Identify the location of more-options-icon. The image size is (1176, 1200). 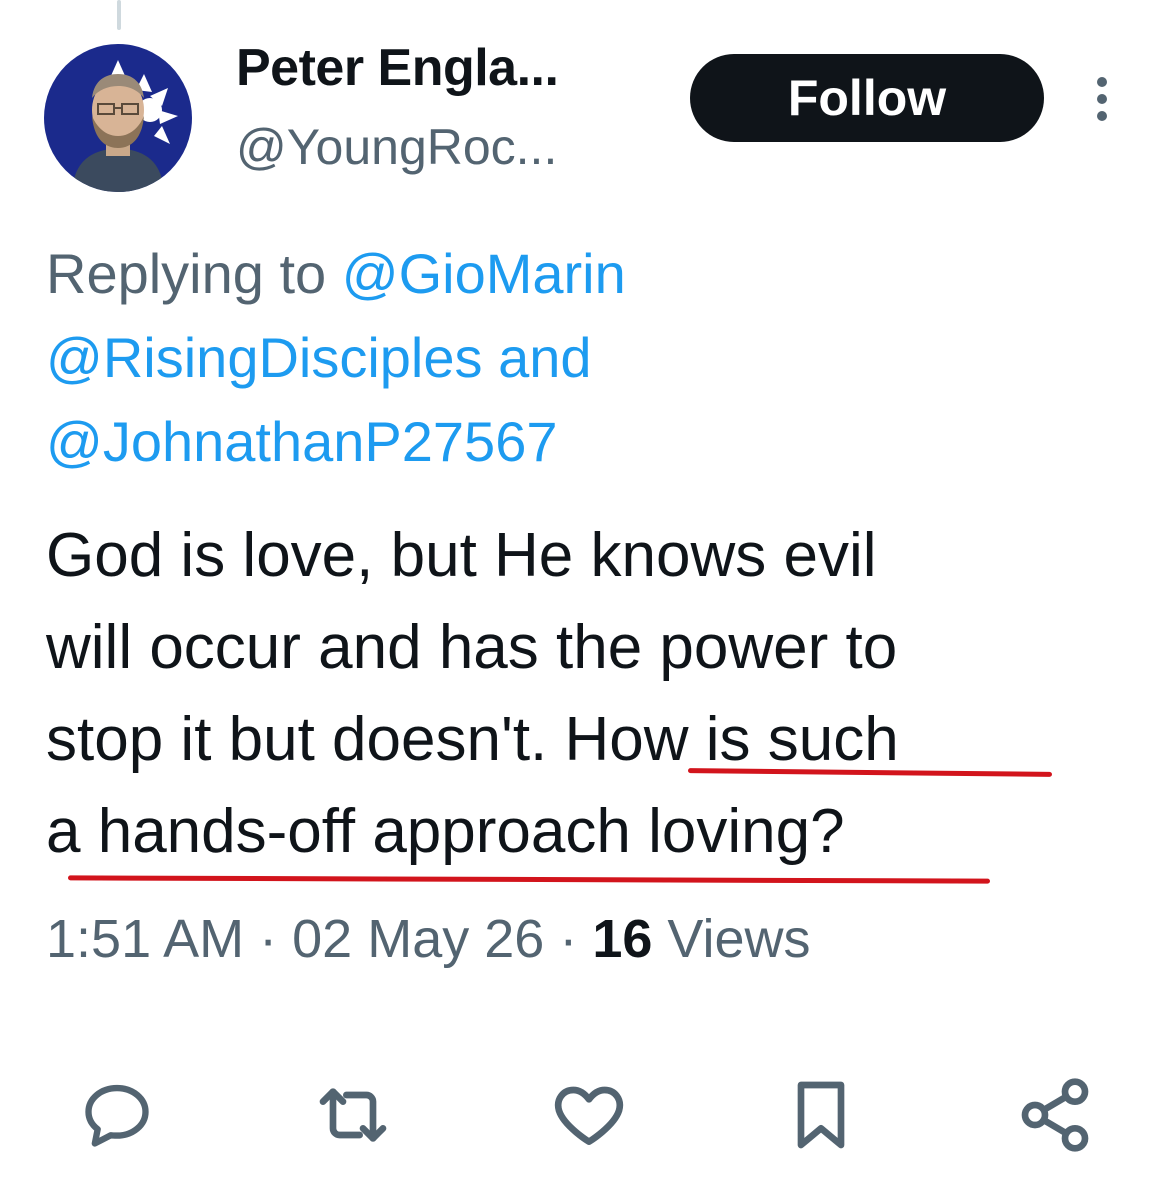
(1102, 99).